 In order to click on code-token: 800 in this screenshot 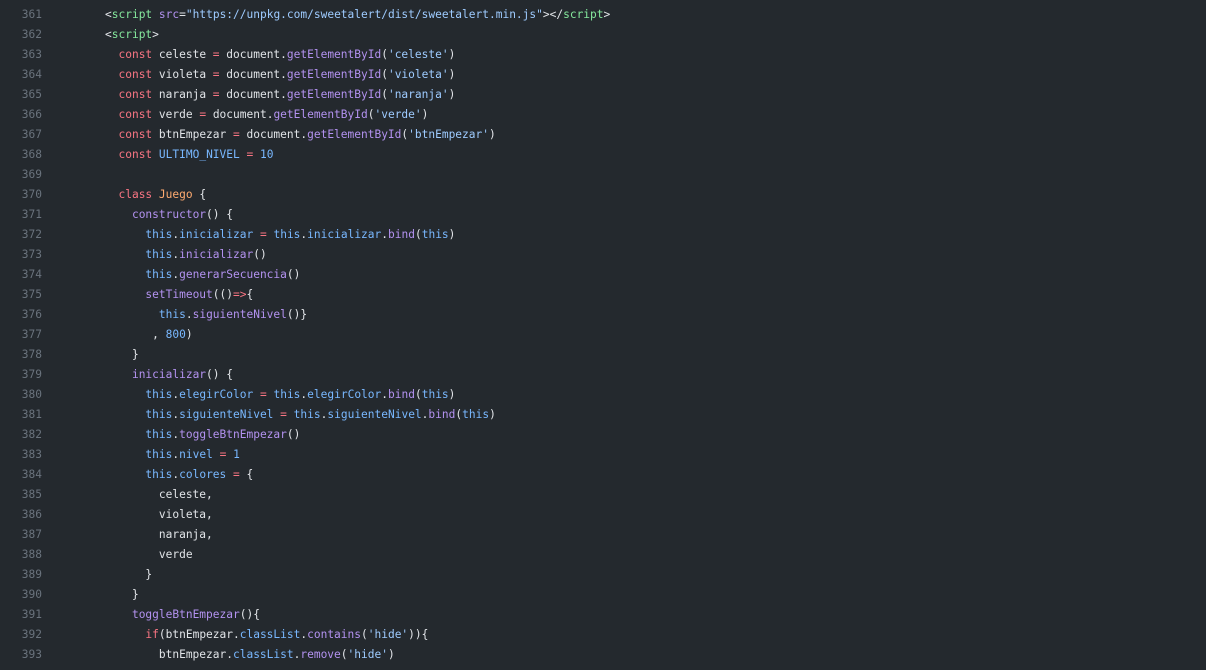, I will do `click(175, 334)`.